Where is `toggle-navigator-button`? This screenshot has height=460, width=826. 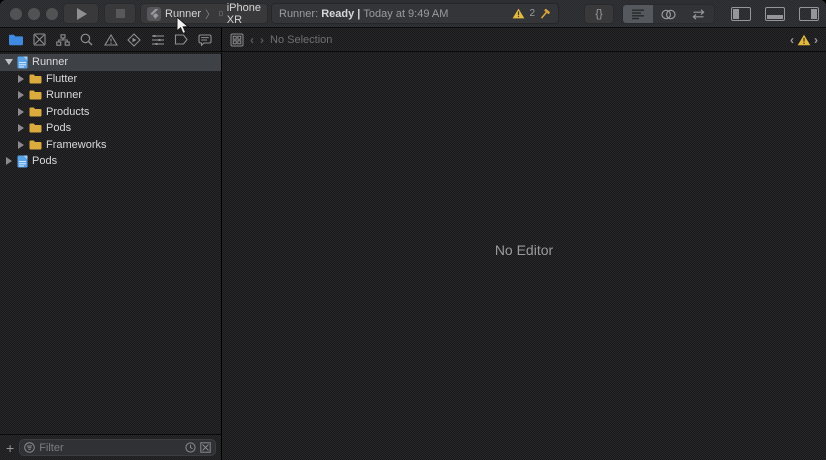 toggle-navigator-button is located at coordinates (741, 14).